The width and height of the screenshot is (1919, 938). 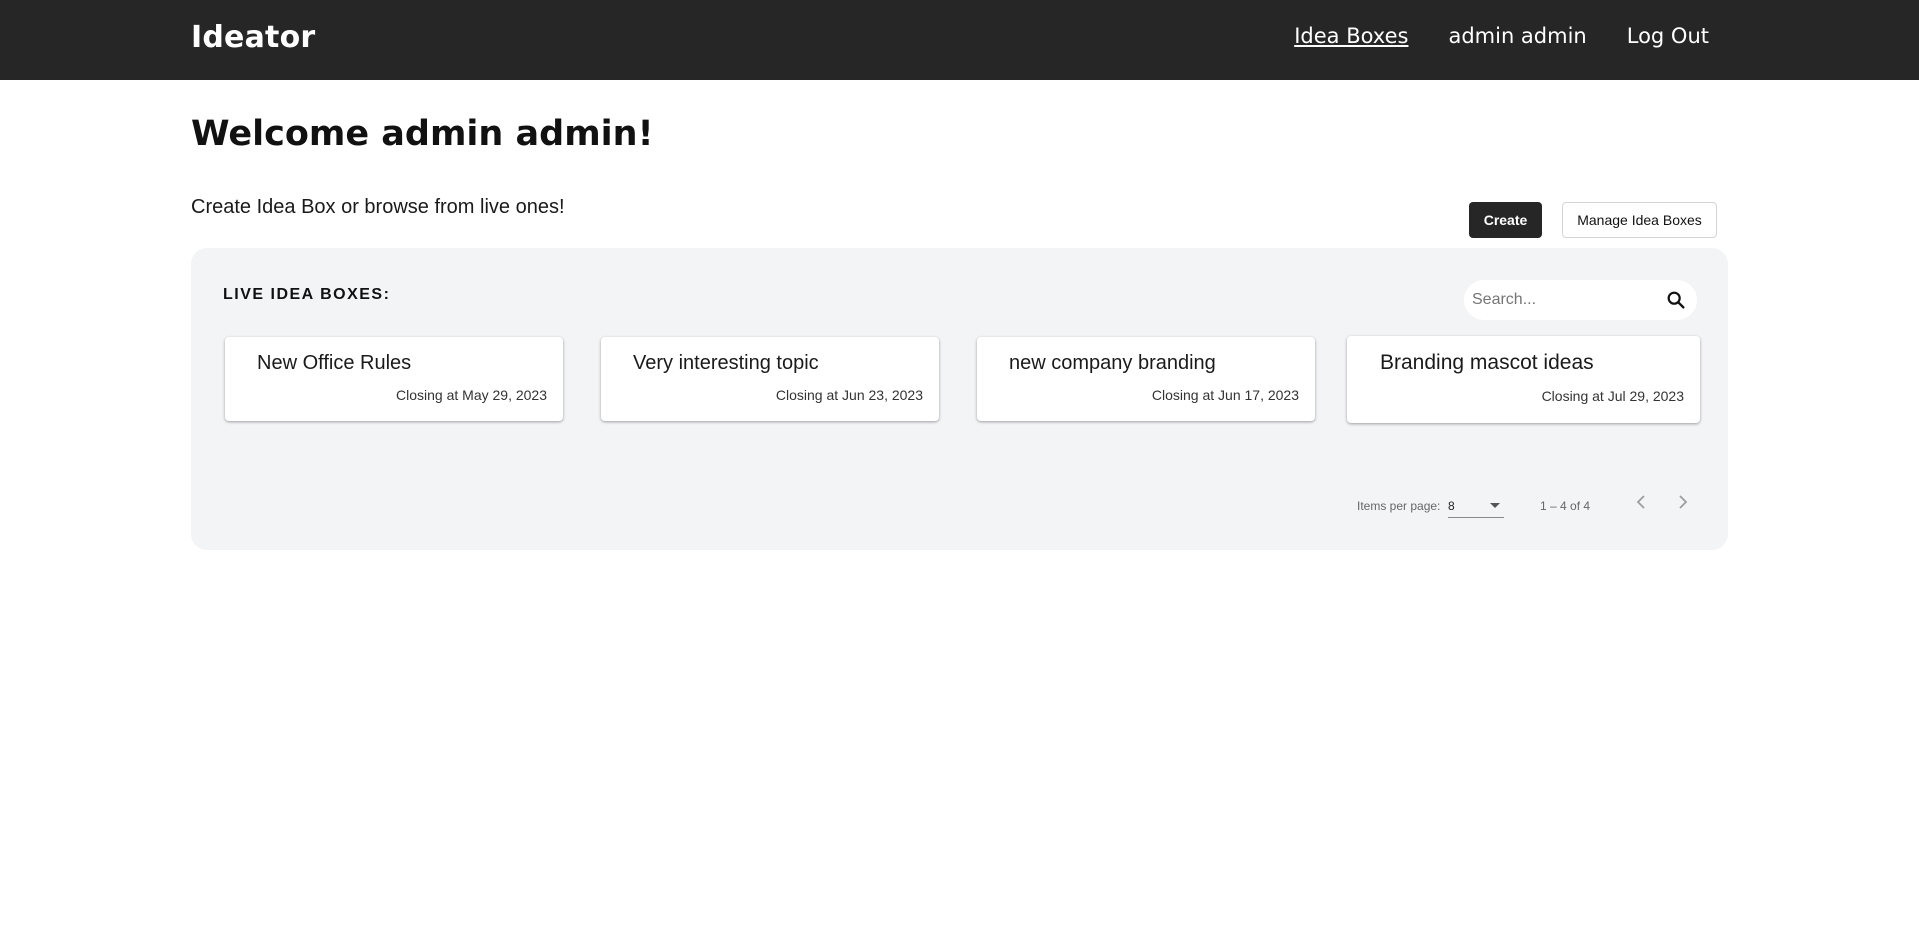 I want to click on items-per-page-label: Items per page:, so click(x=1399, y=506).